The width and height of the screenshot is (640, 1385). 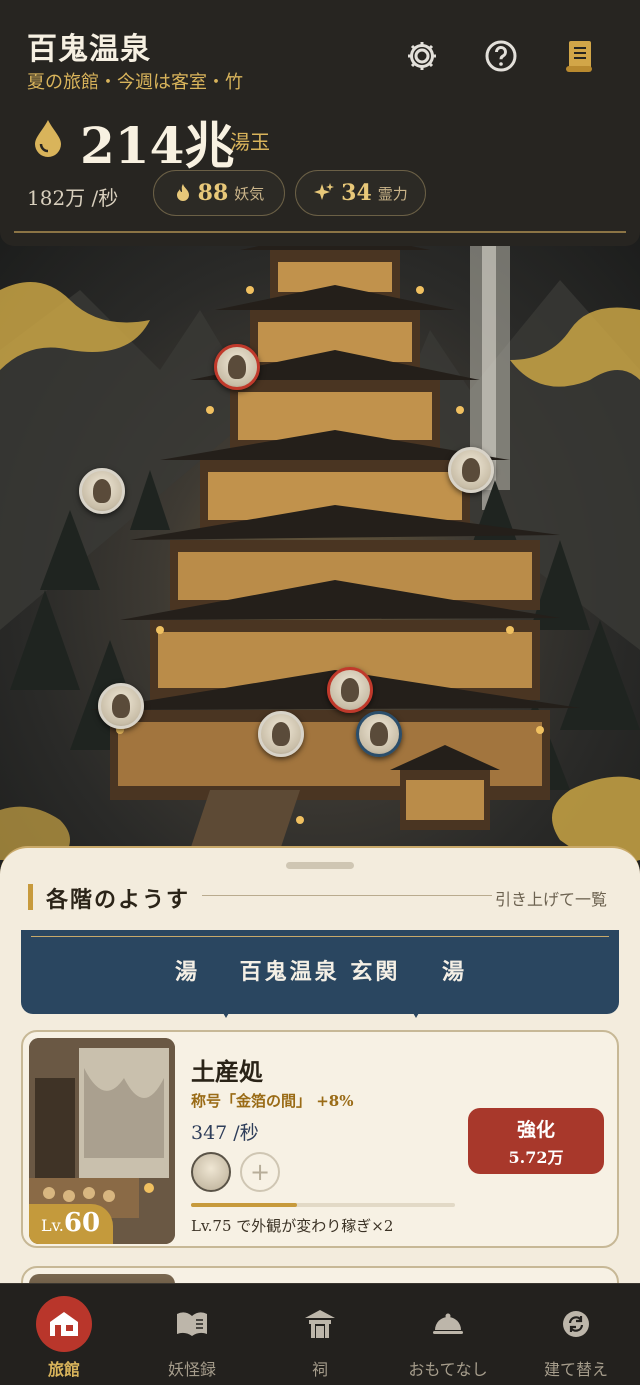 I want to click on reiryoku-pill: 34 霊力, so click(x=360, y=193).